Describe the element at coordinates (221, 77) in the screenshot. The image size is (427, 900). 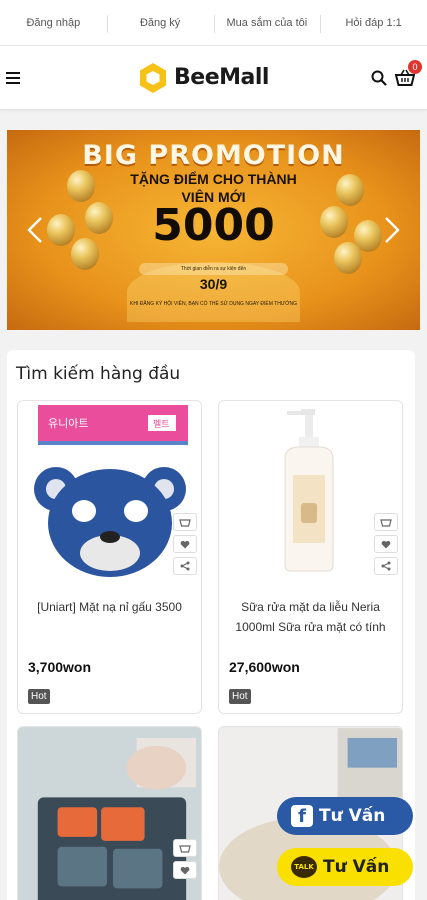
I see `logo-text: BeeMall` at that location.